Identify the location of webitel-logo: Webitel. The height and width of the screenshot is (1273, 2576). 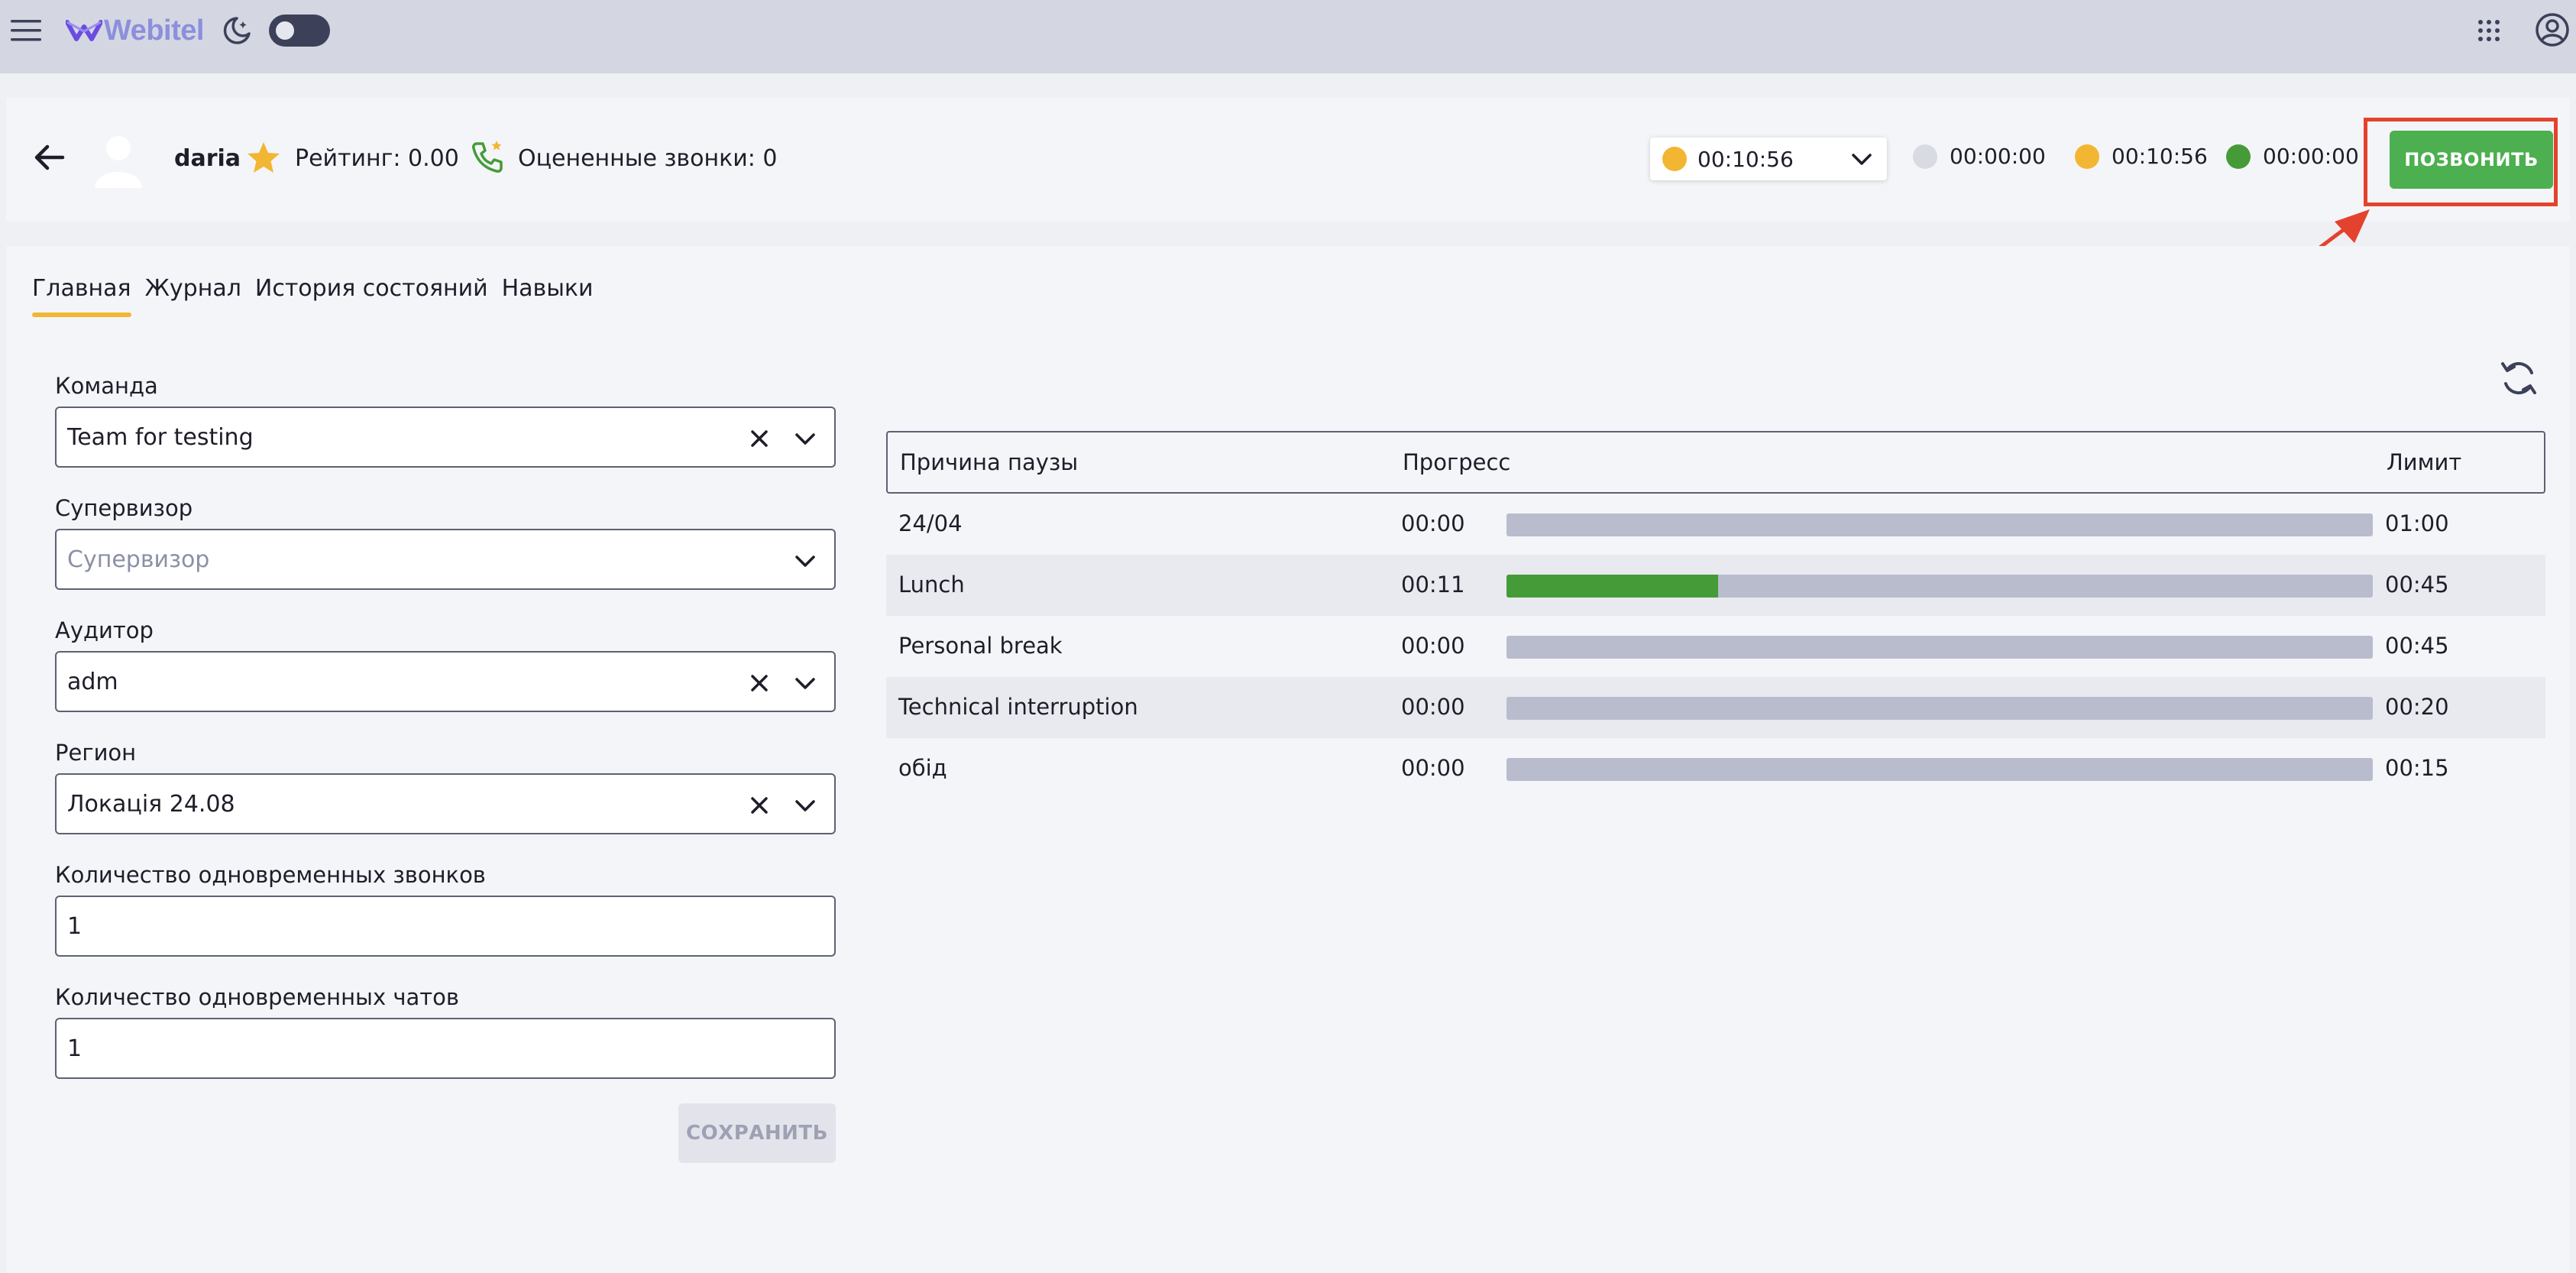
(135, 31).